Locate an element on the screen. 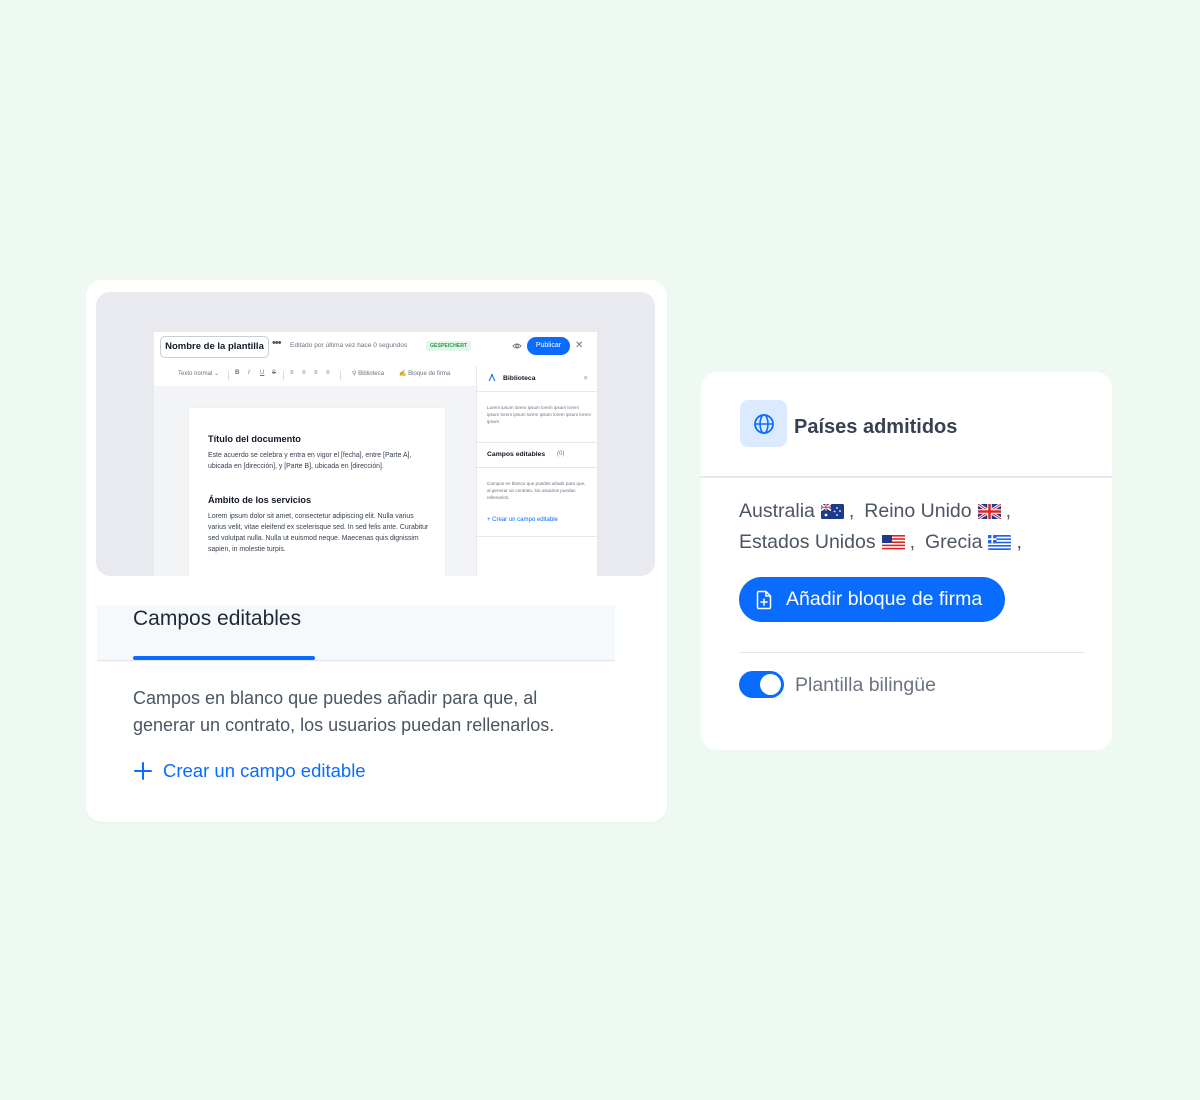 The width and height of the screenshot is (1200, 1100). library-icon is located at coordinates (492, 377).